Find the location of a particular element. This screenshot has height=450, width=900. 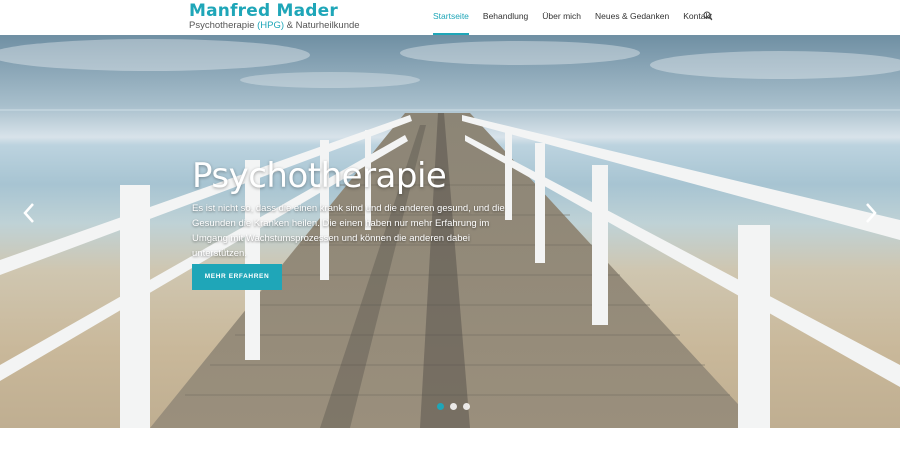

nav-item-ueber-mich: Über mich is located at coordinates (561, 17).